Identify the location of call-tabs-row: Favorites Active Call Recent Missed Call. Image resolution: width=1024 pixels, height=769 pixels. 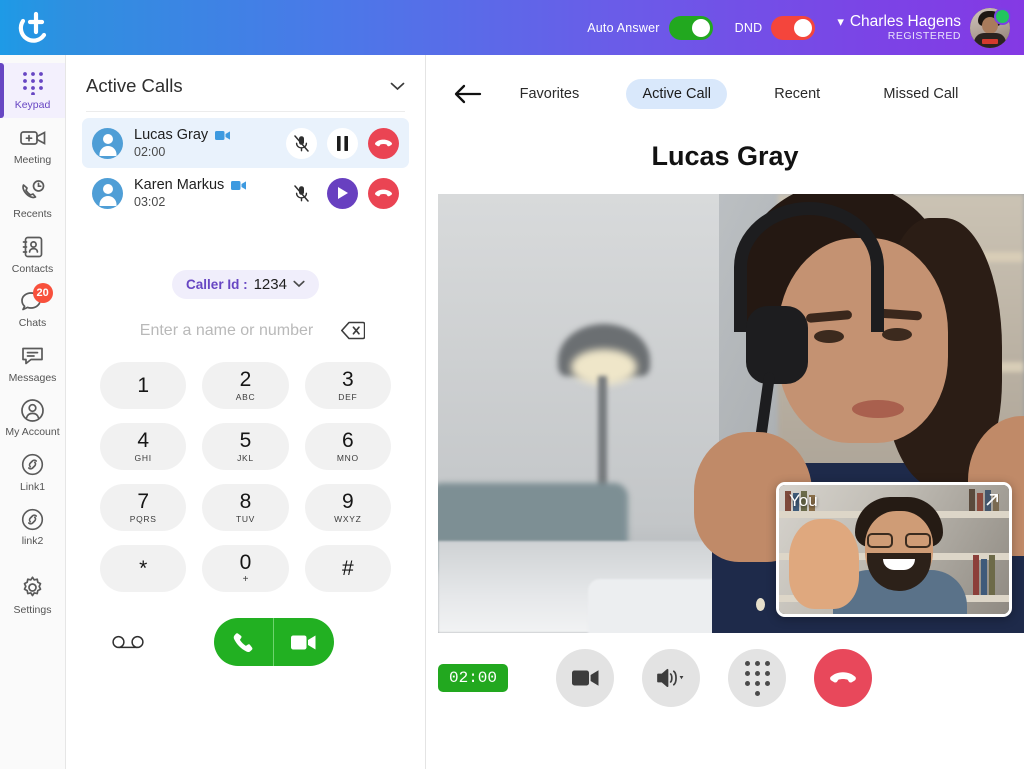
(725, 82).